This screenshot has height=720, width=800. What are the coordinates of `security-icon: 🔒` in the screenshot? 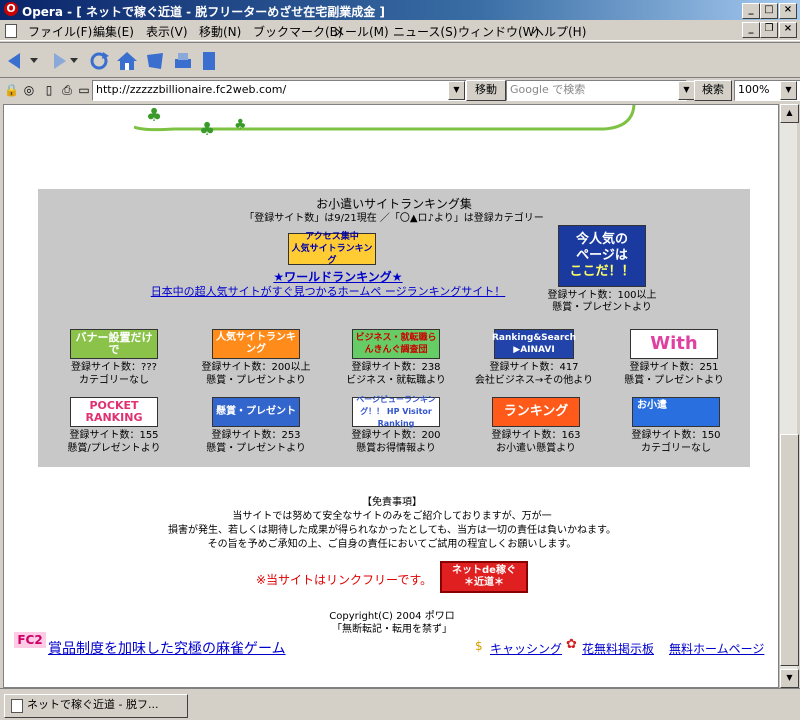 It's located at (11, 90).